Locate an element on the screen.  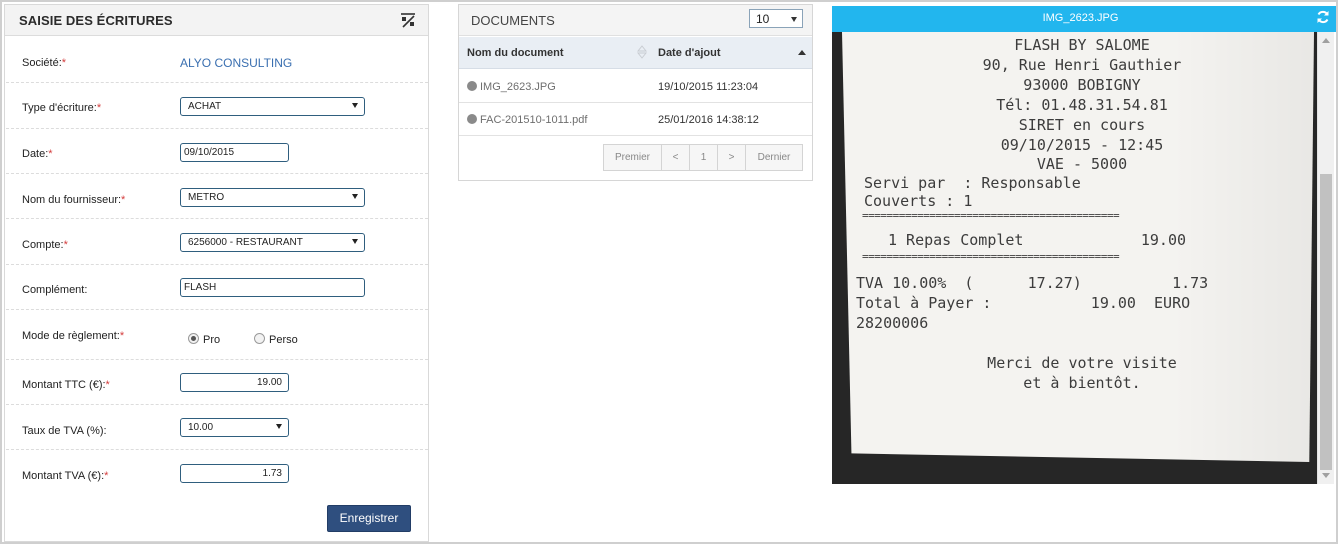
row-compte: Compte:* 6256000 - RESTAURANT is located at coordinates (217, 242).